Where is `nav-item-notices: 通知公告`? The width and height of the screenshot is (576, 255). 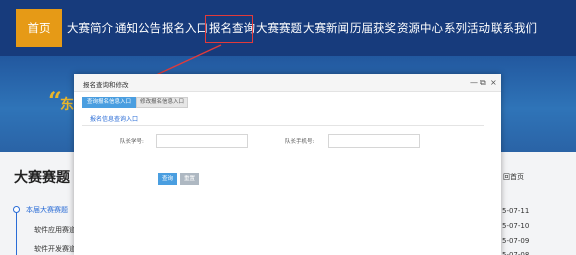 nav-item-notices: 通知公告 is located at coordinates (138, 28).